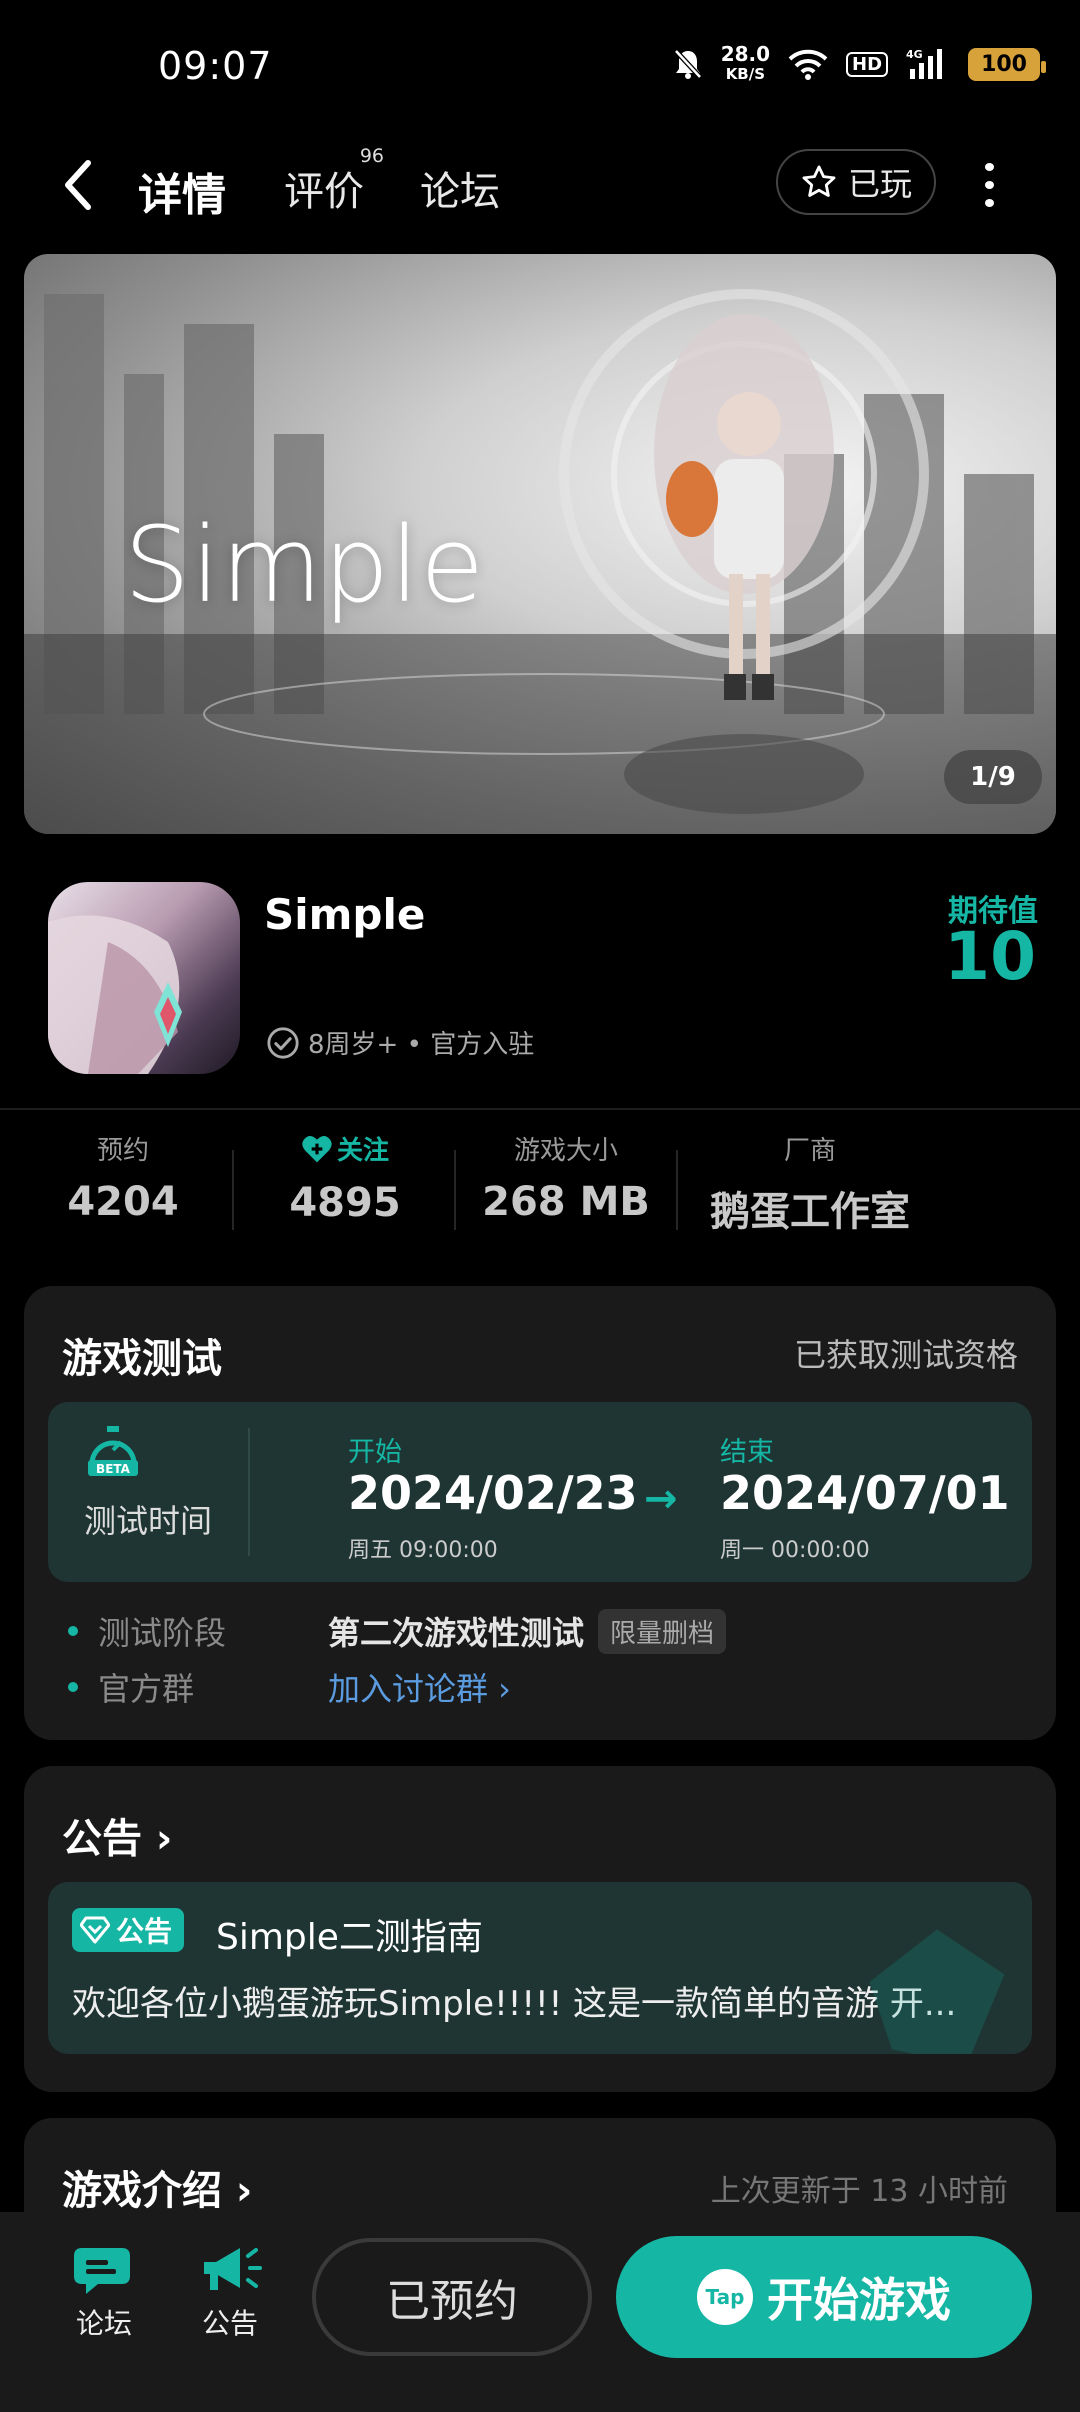  I want to click on start-weekday-time: 周五 09:00:00, so click(423, 1550).